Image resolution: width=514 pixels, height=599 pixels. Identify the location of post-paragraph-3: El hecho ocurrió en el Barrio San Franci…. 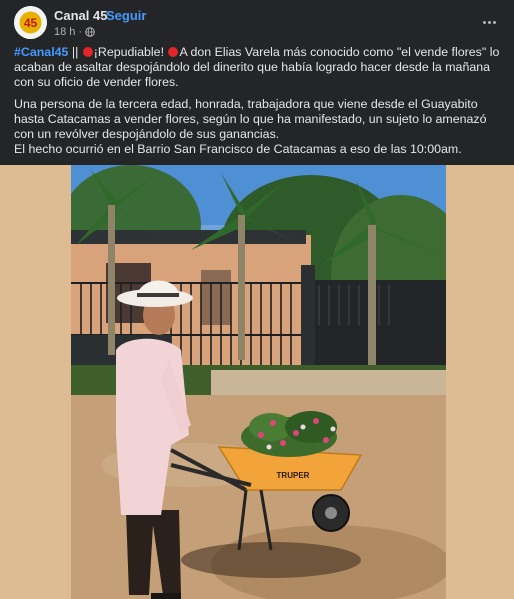
(238, 149).